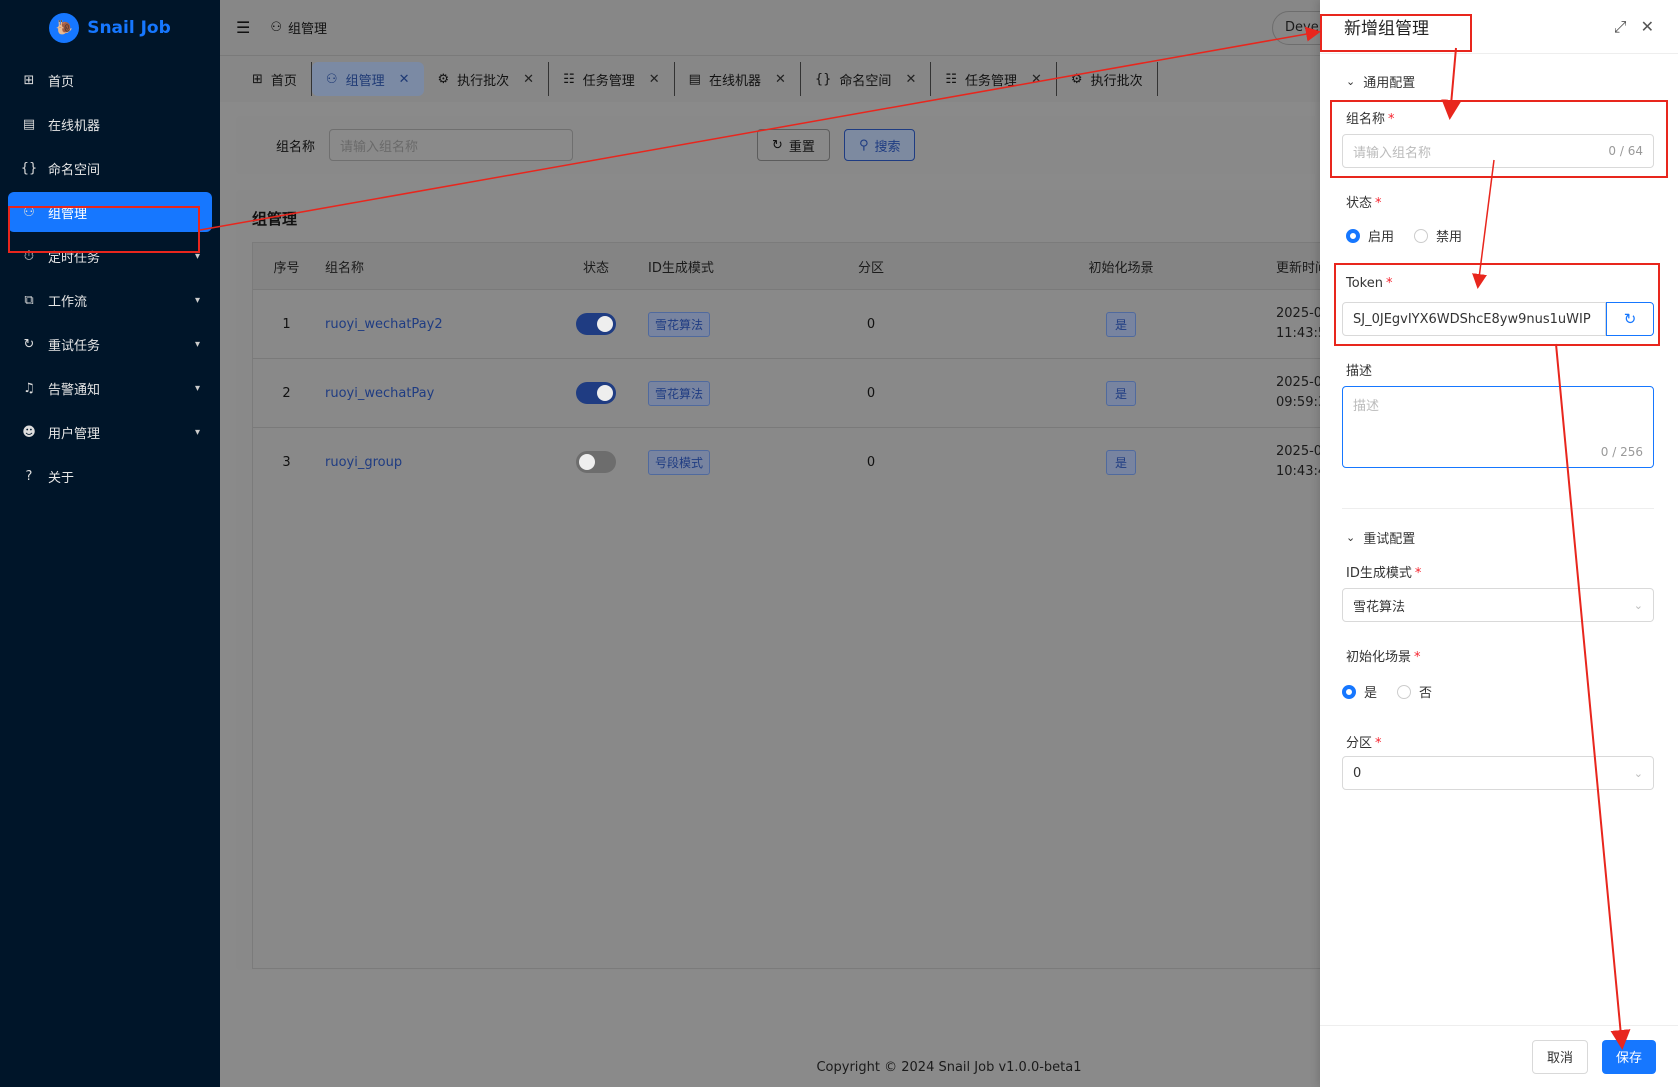 The height and width of the screenshot is (1087, 1678). I want to click on init-scene-no-radio: 否, so click(1414, 691).